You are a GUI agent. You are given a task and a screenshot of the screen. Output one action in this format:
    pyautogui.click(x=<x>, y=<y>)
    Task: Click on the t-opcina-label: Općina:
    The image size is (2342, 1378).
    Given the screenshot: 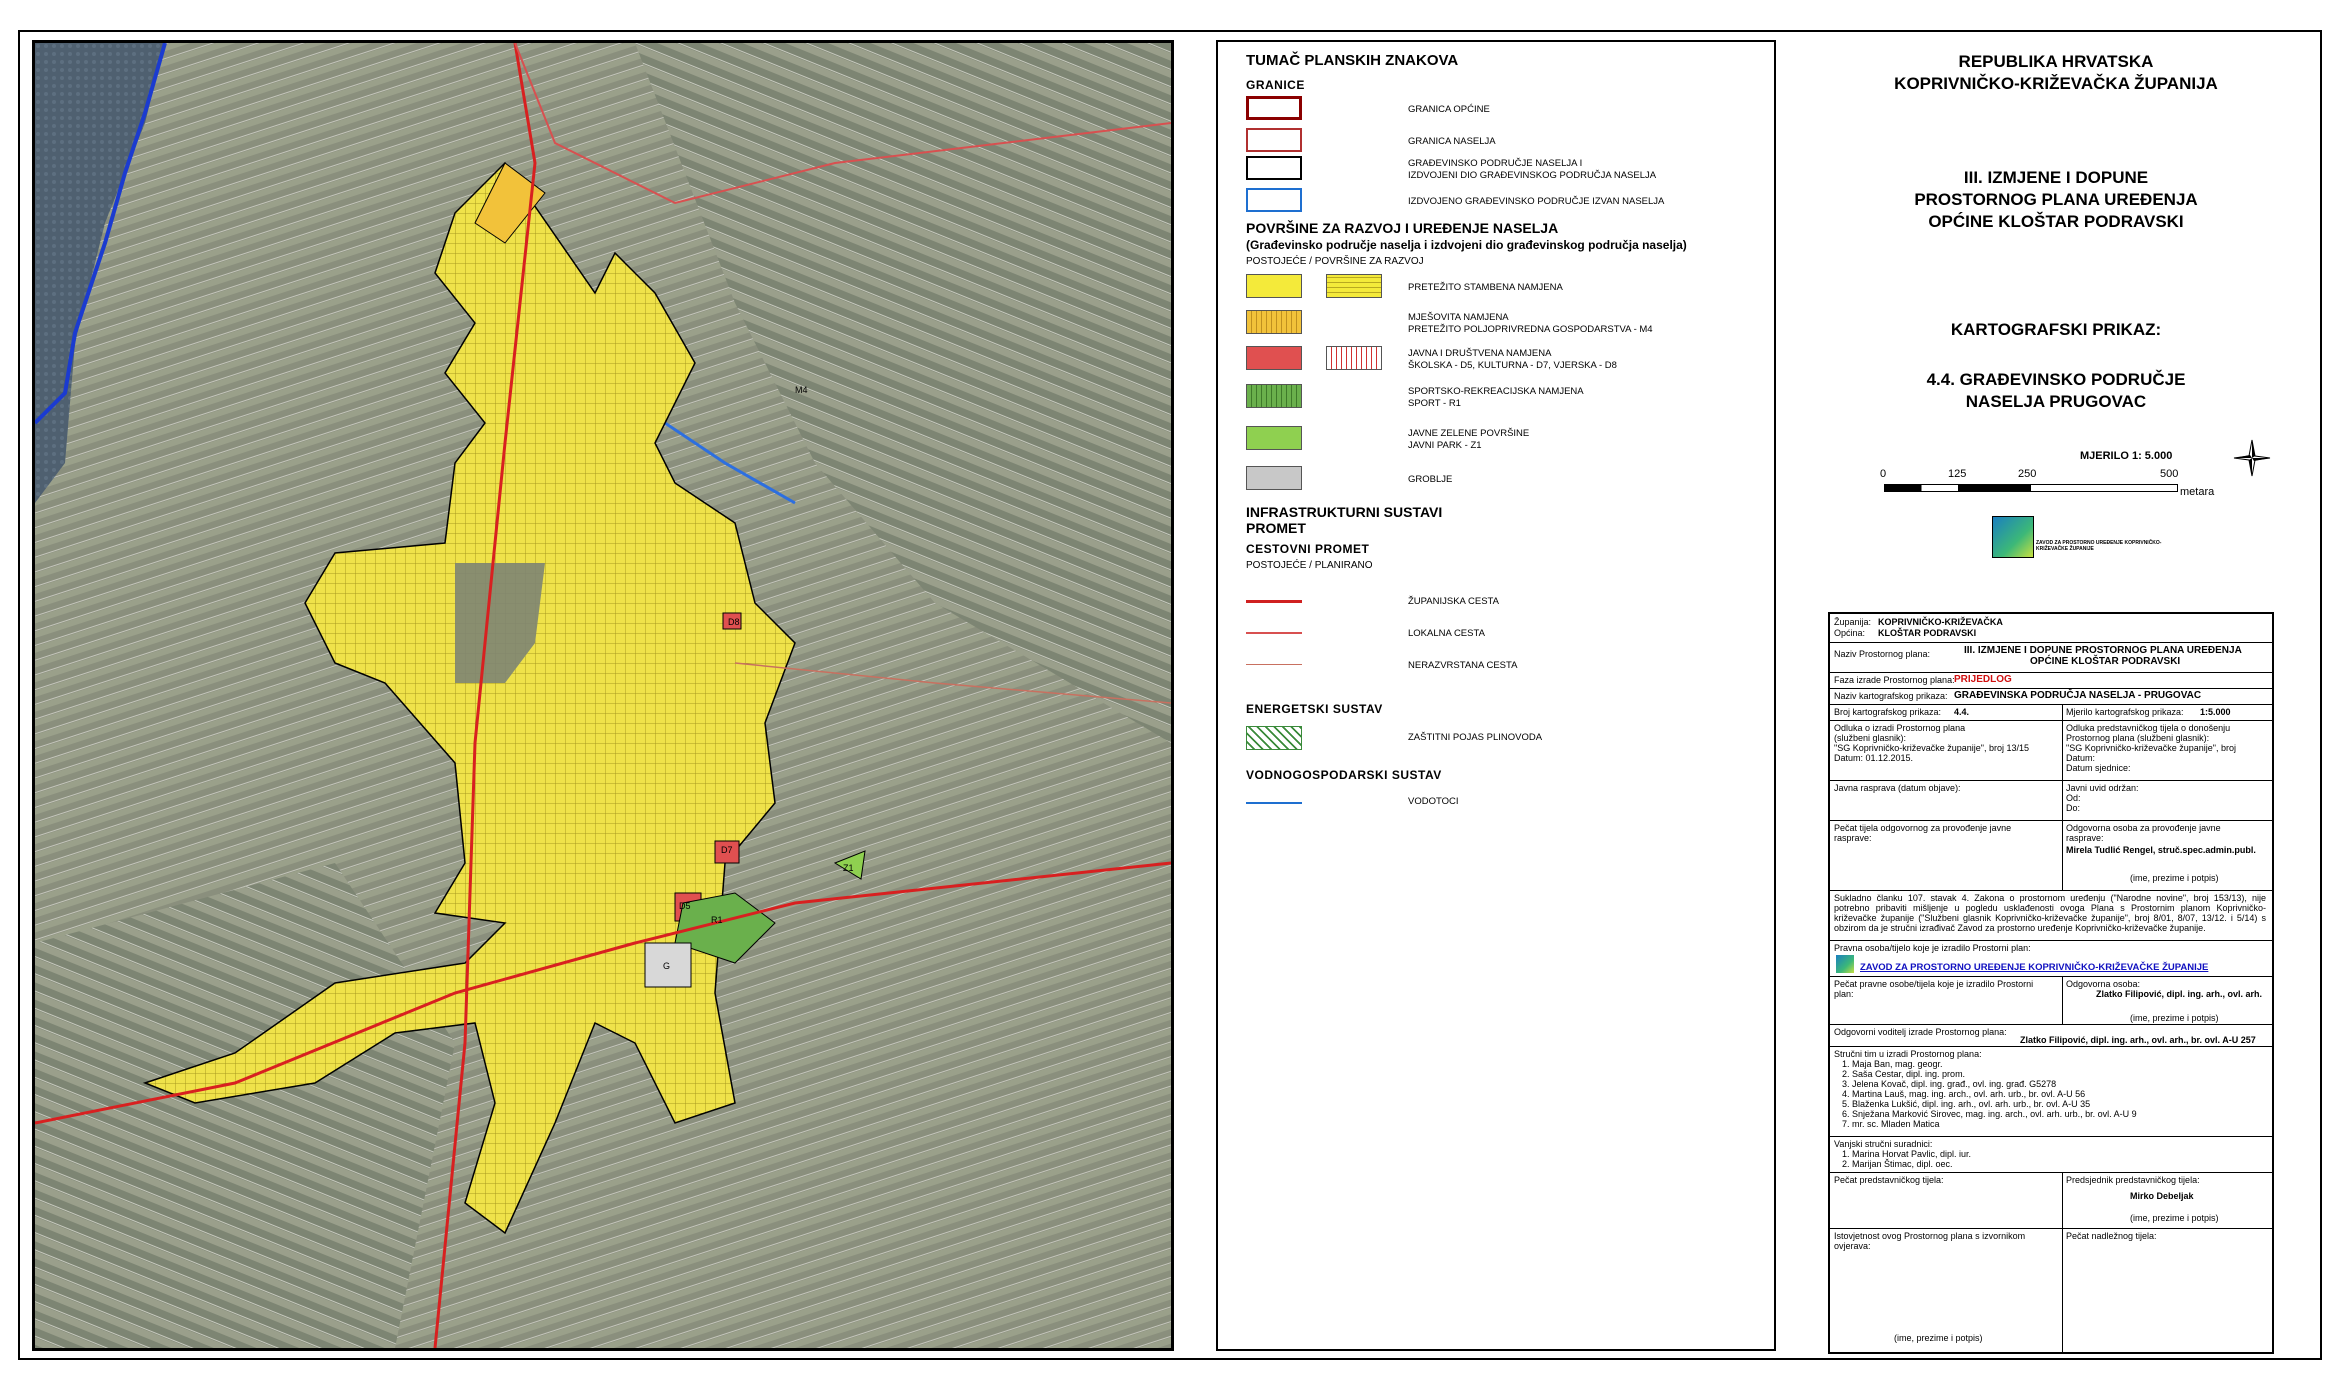 What is the action you would take?
    pyautogui.click(x=1850, y=633)
    